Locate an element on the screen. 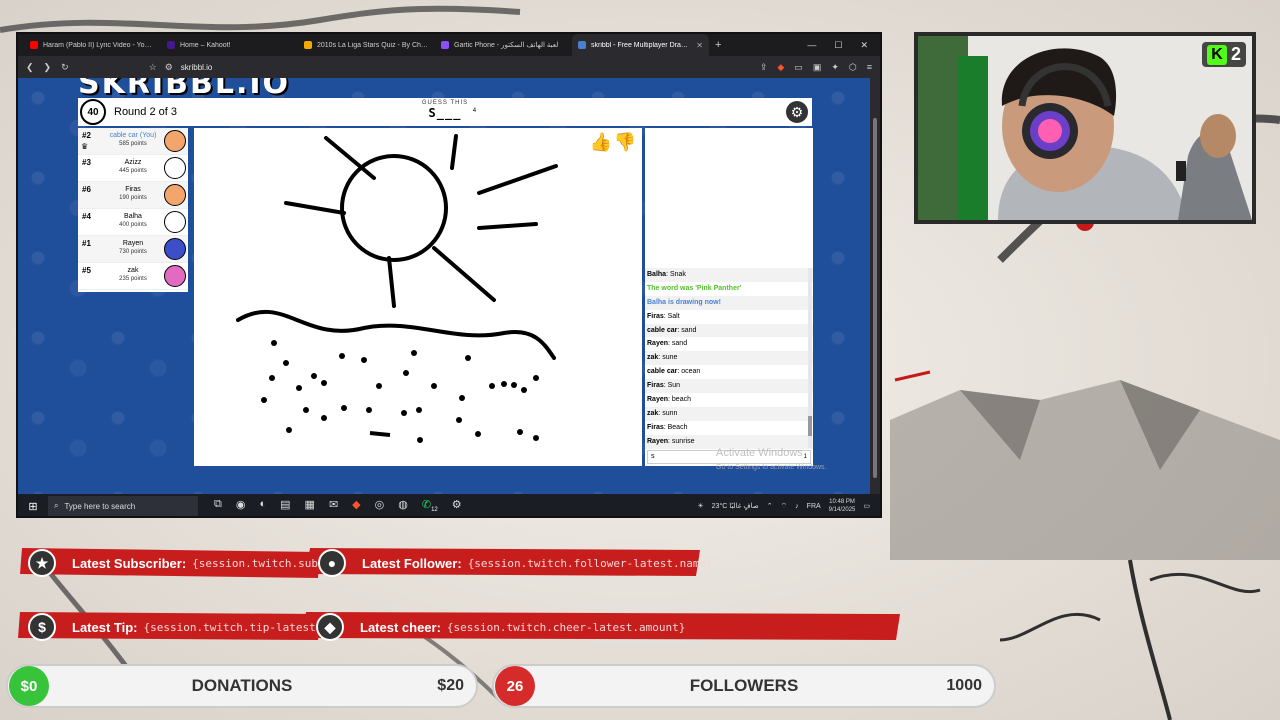  whatsapp-icon: ✆12 is located at coordinates (430, 505).